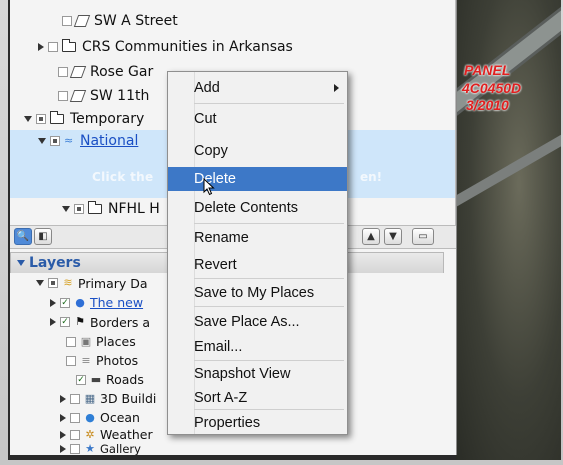 The image size is (563, 465). Describe the element at coordinates (207, 88) in the screenshot. I see `menu-item-label: Add` at that location.